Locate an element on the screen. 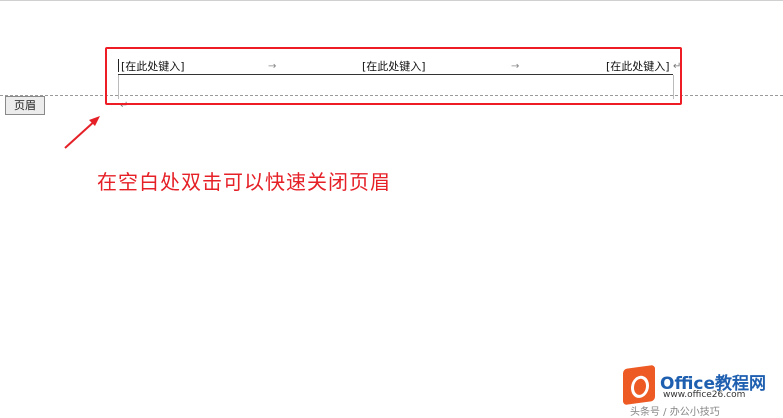 The image size is (783, 418). watermark: Office教程网 www.office26.com 头条号 / 办公小技巧 is located at coordinates (700, 390).